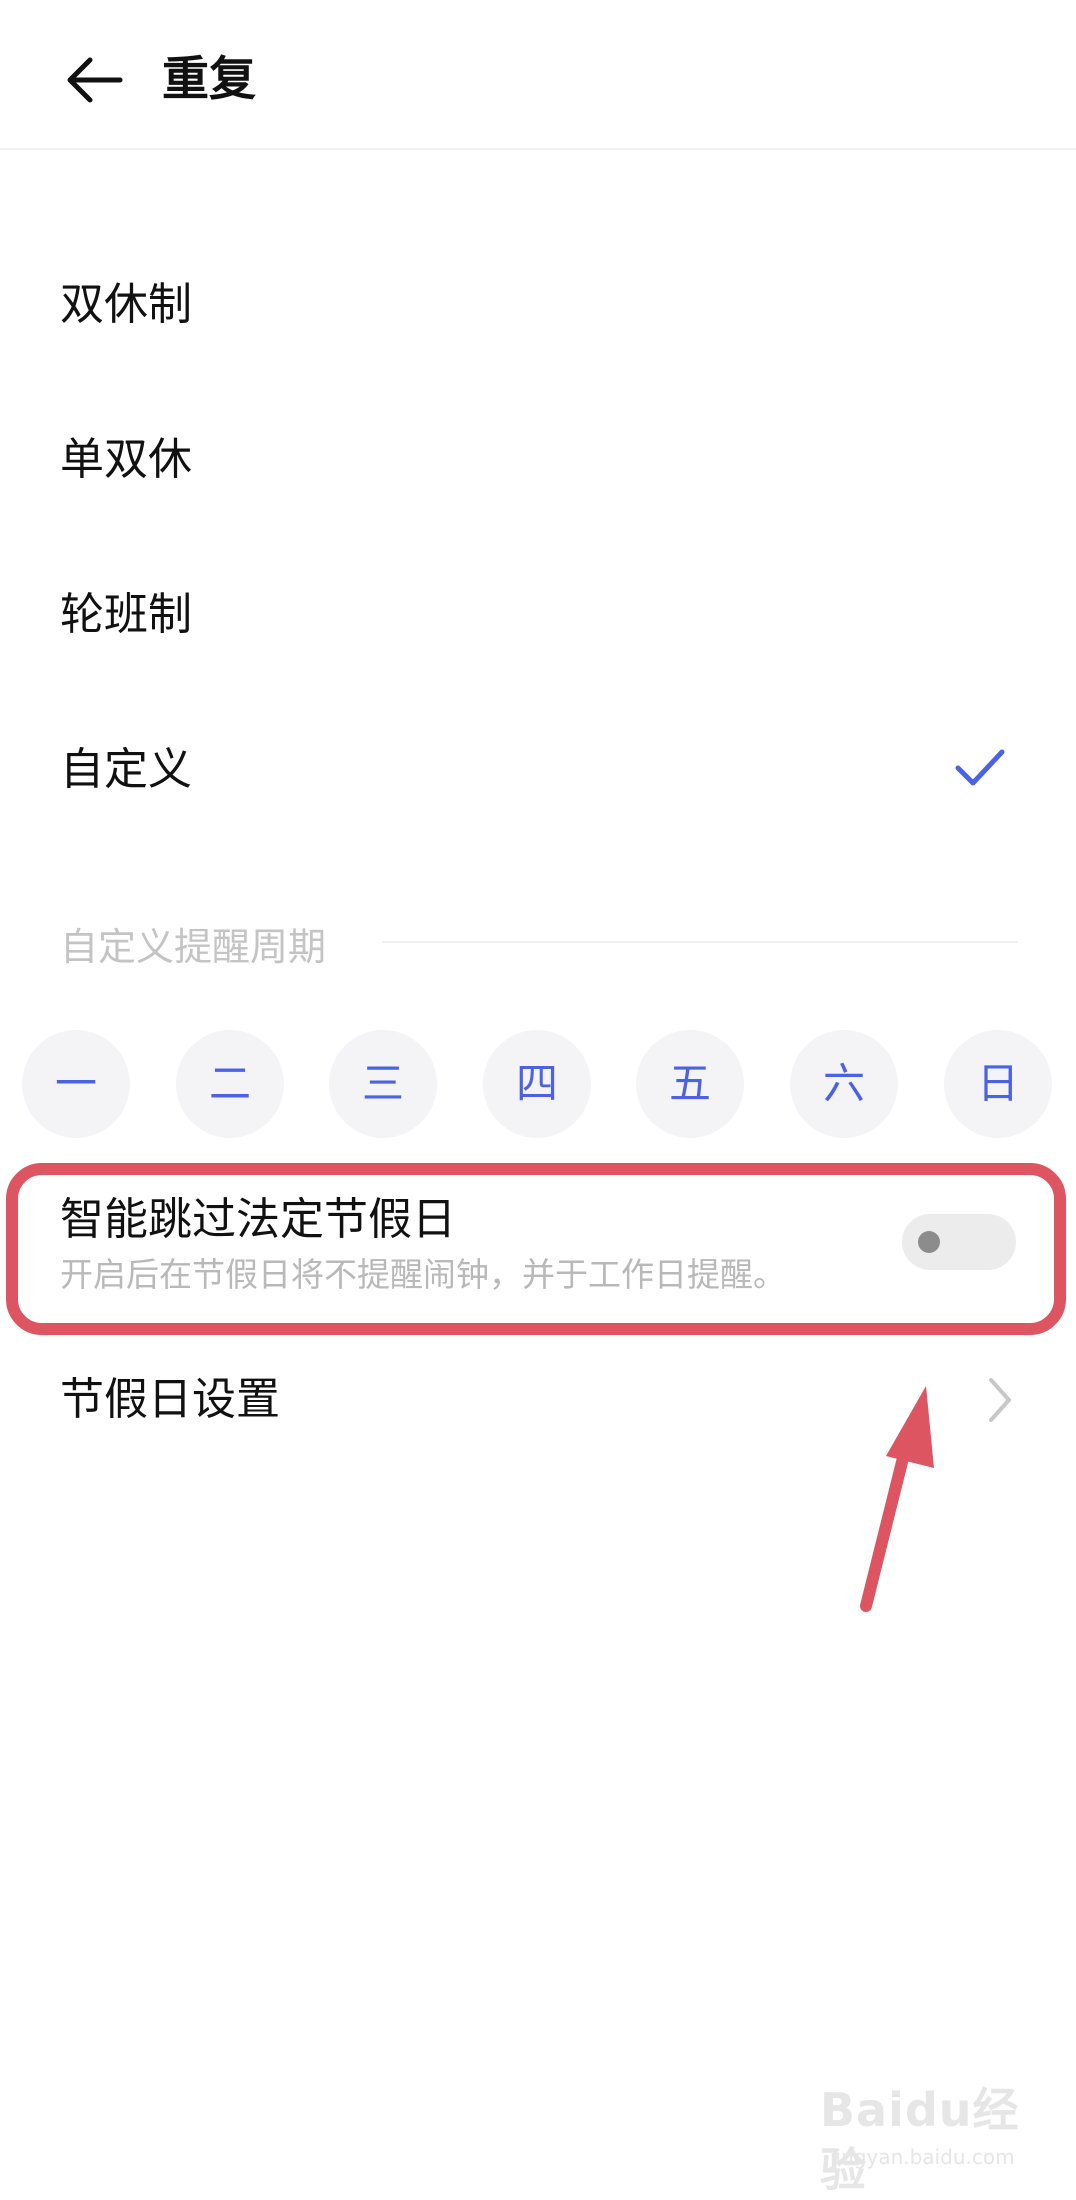  Describe the element at coordinates (538, 615) in the screenshot. I see `option-lunban: 轮班制` at that location.